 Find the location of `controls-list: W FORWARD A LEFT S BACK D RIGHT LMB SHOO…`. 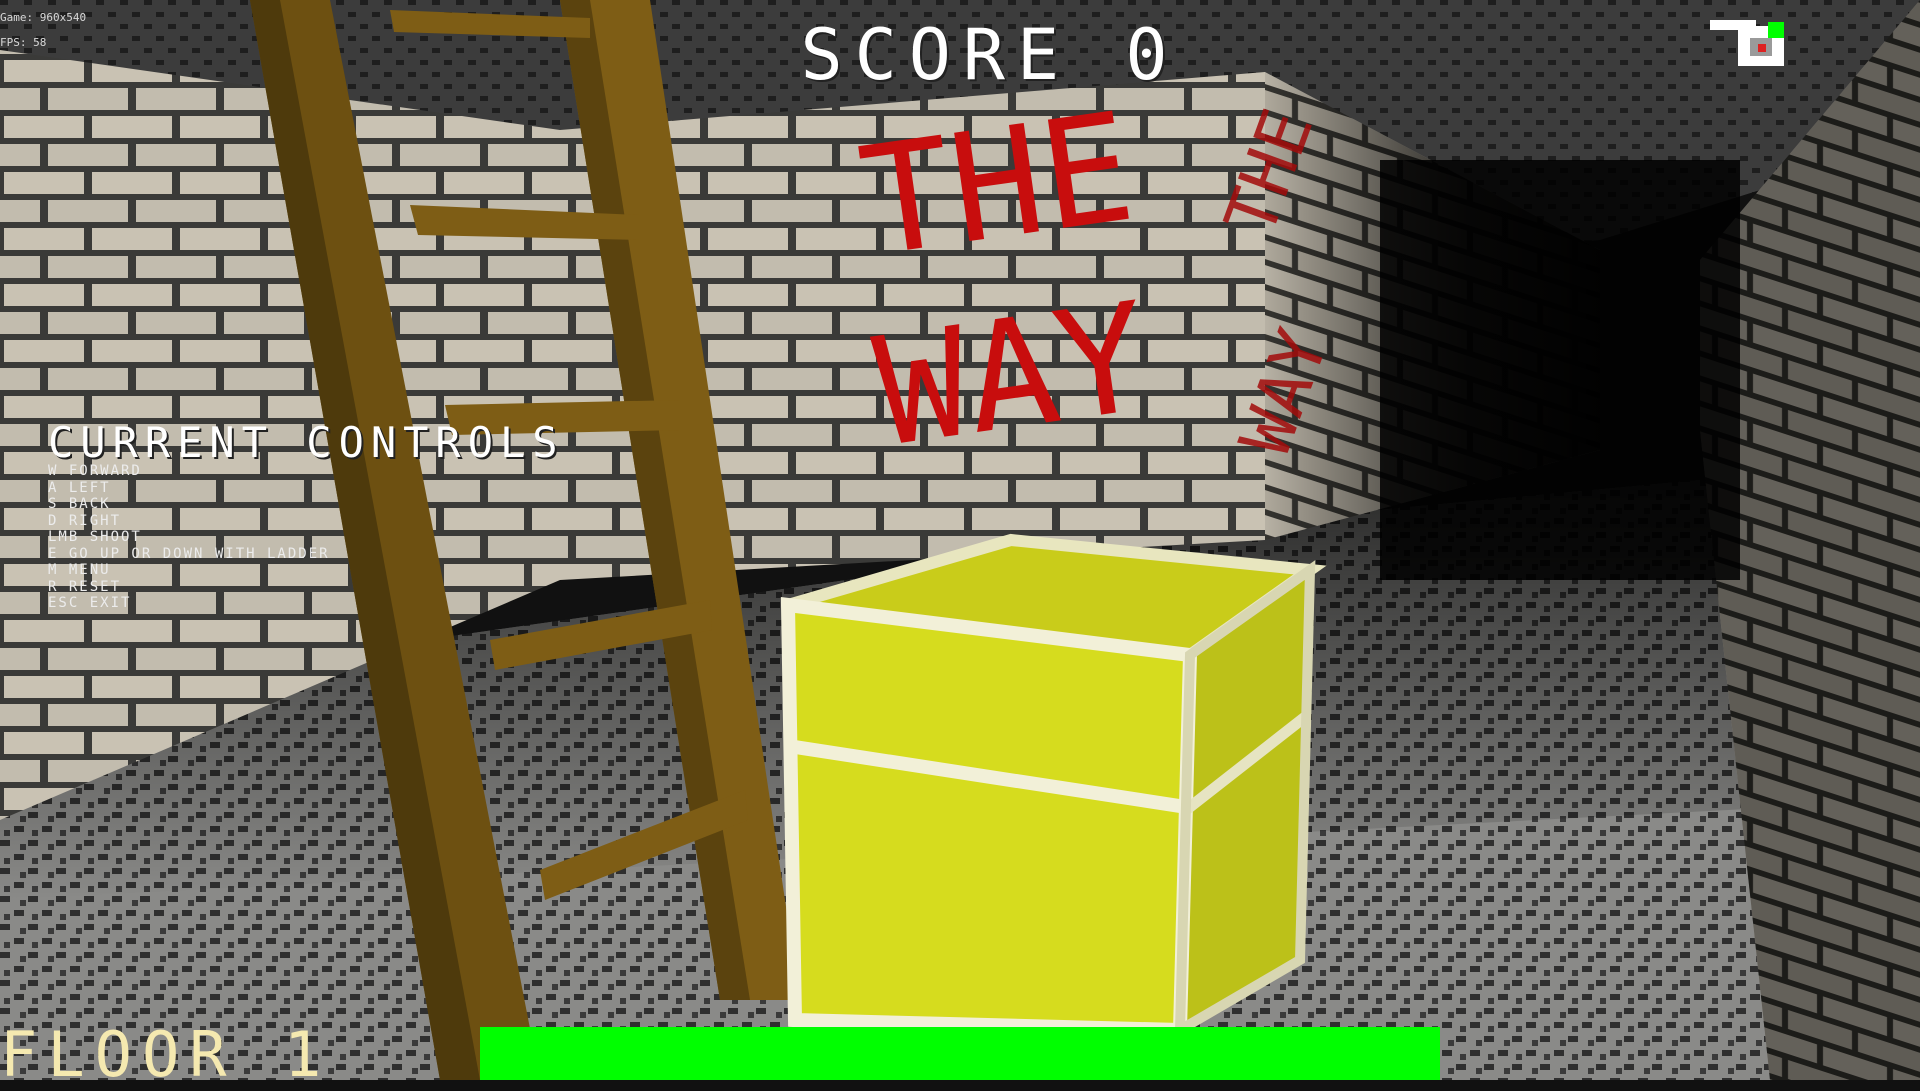

controls-list: W FORWARD A LEFT S BACK D RIGHT LMB SHOO… is located at coordinates (189, 537).